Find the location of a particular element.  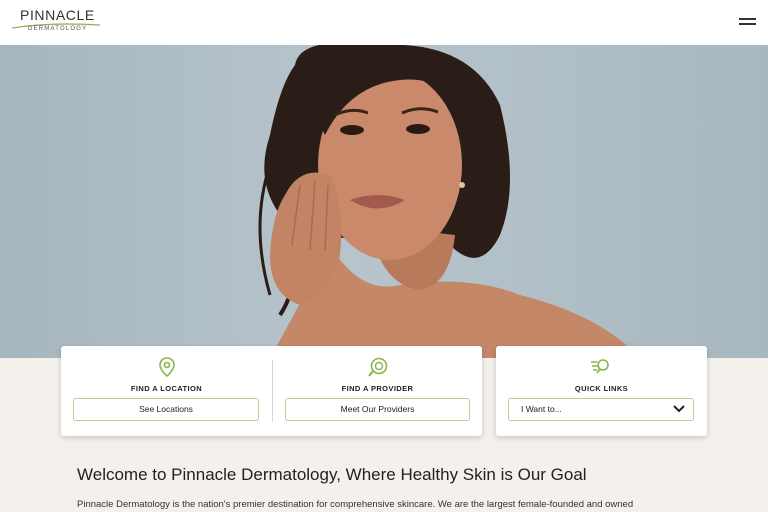

provider-search-icon is located at coordinates (378, 367).